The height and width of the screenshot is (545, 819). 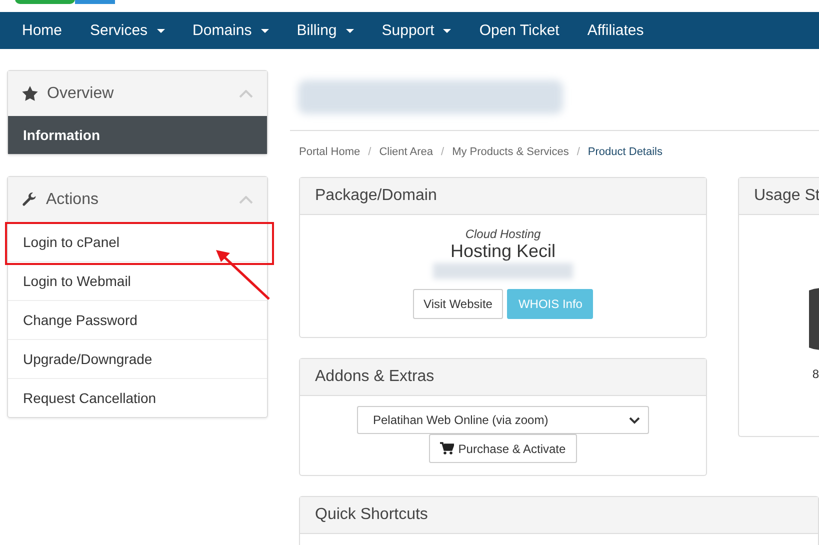 What do you see at coordinates (81, 93) in the screenshot?
I see `panel-title: Overview` at bounding box center [81, 93].